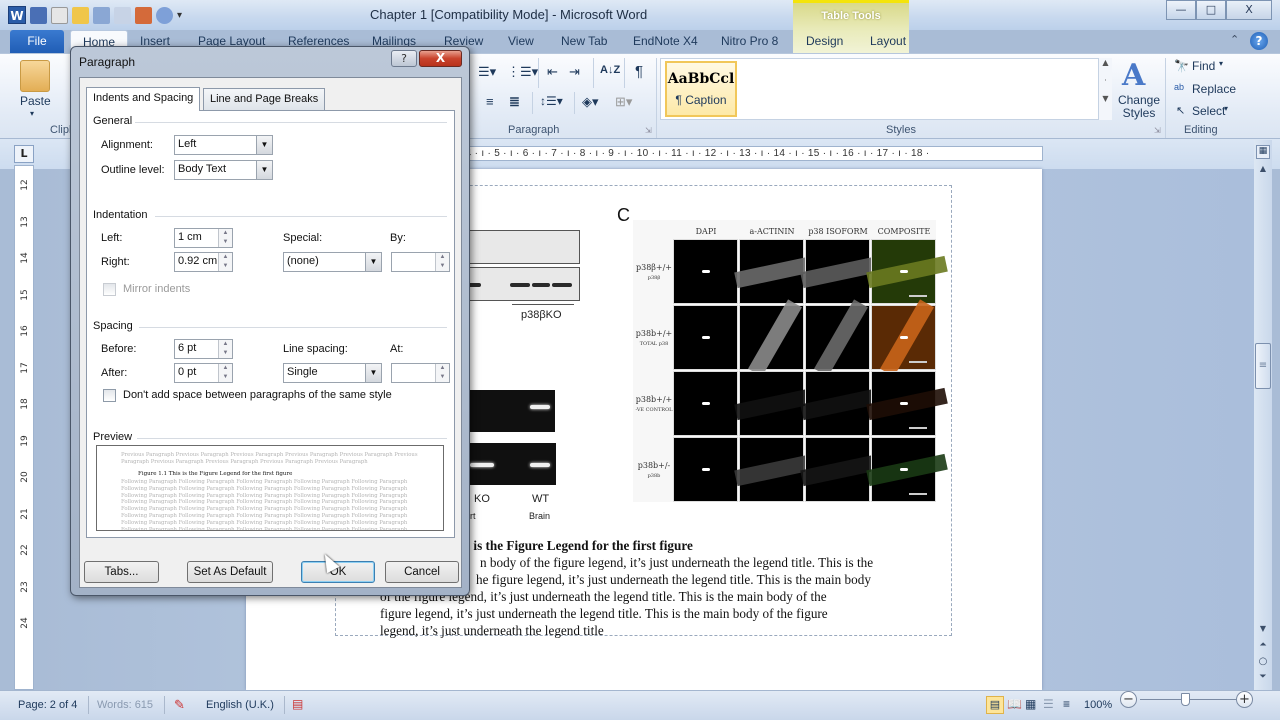  Describe the element at coordinates (1030, 704) in the screenshot. I see `web-layout-icon: ▦` at that location.